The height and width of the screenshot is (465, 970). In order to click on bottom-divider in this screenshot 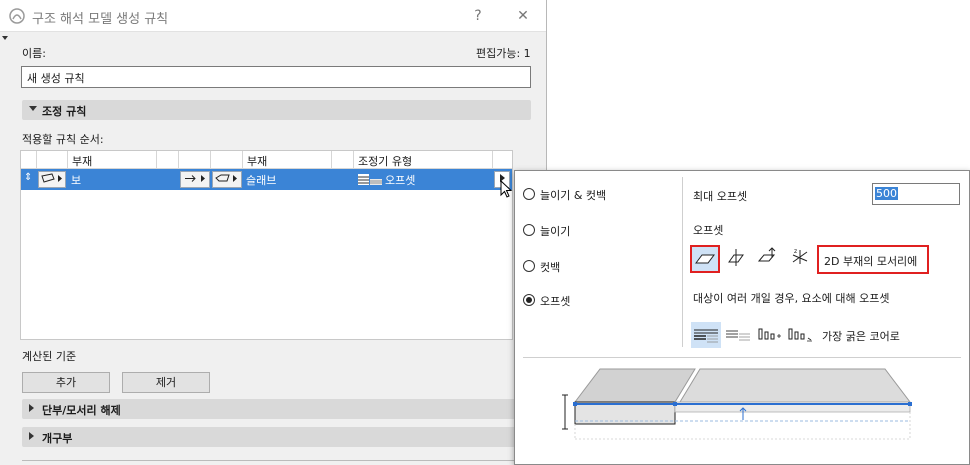, I will do `click(276, 460)`.